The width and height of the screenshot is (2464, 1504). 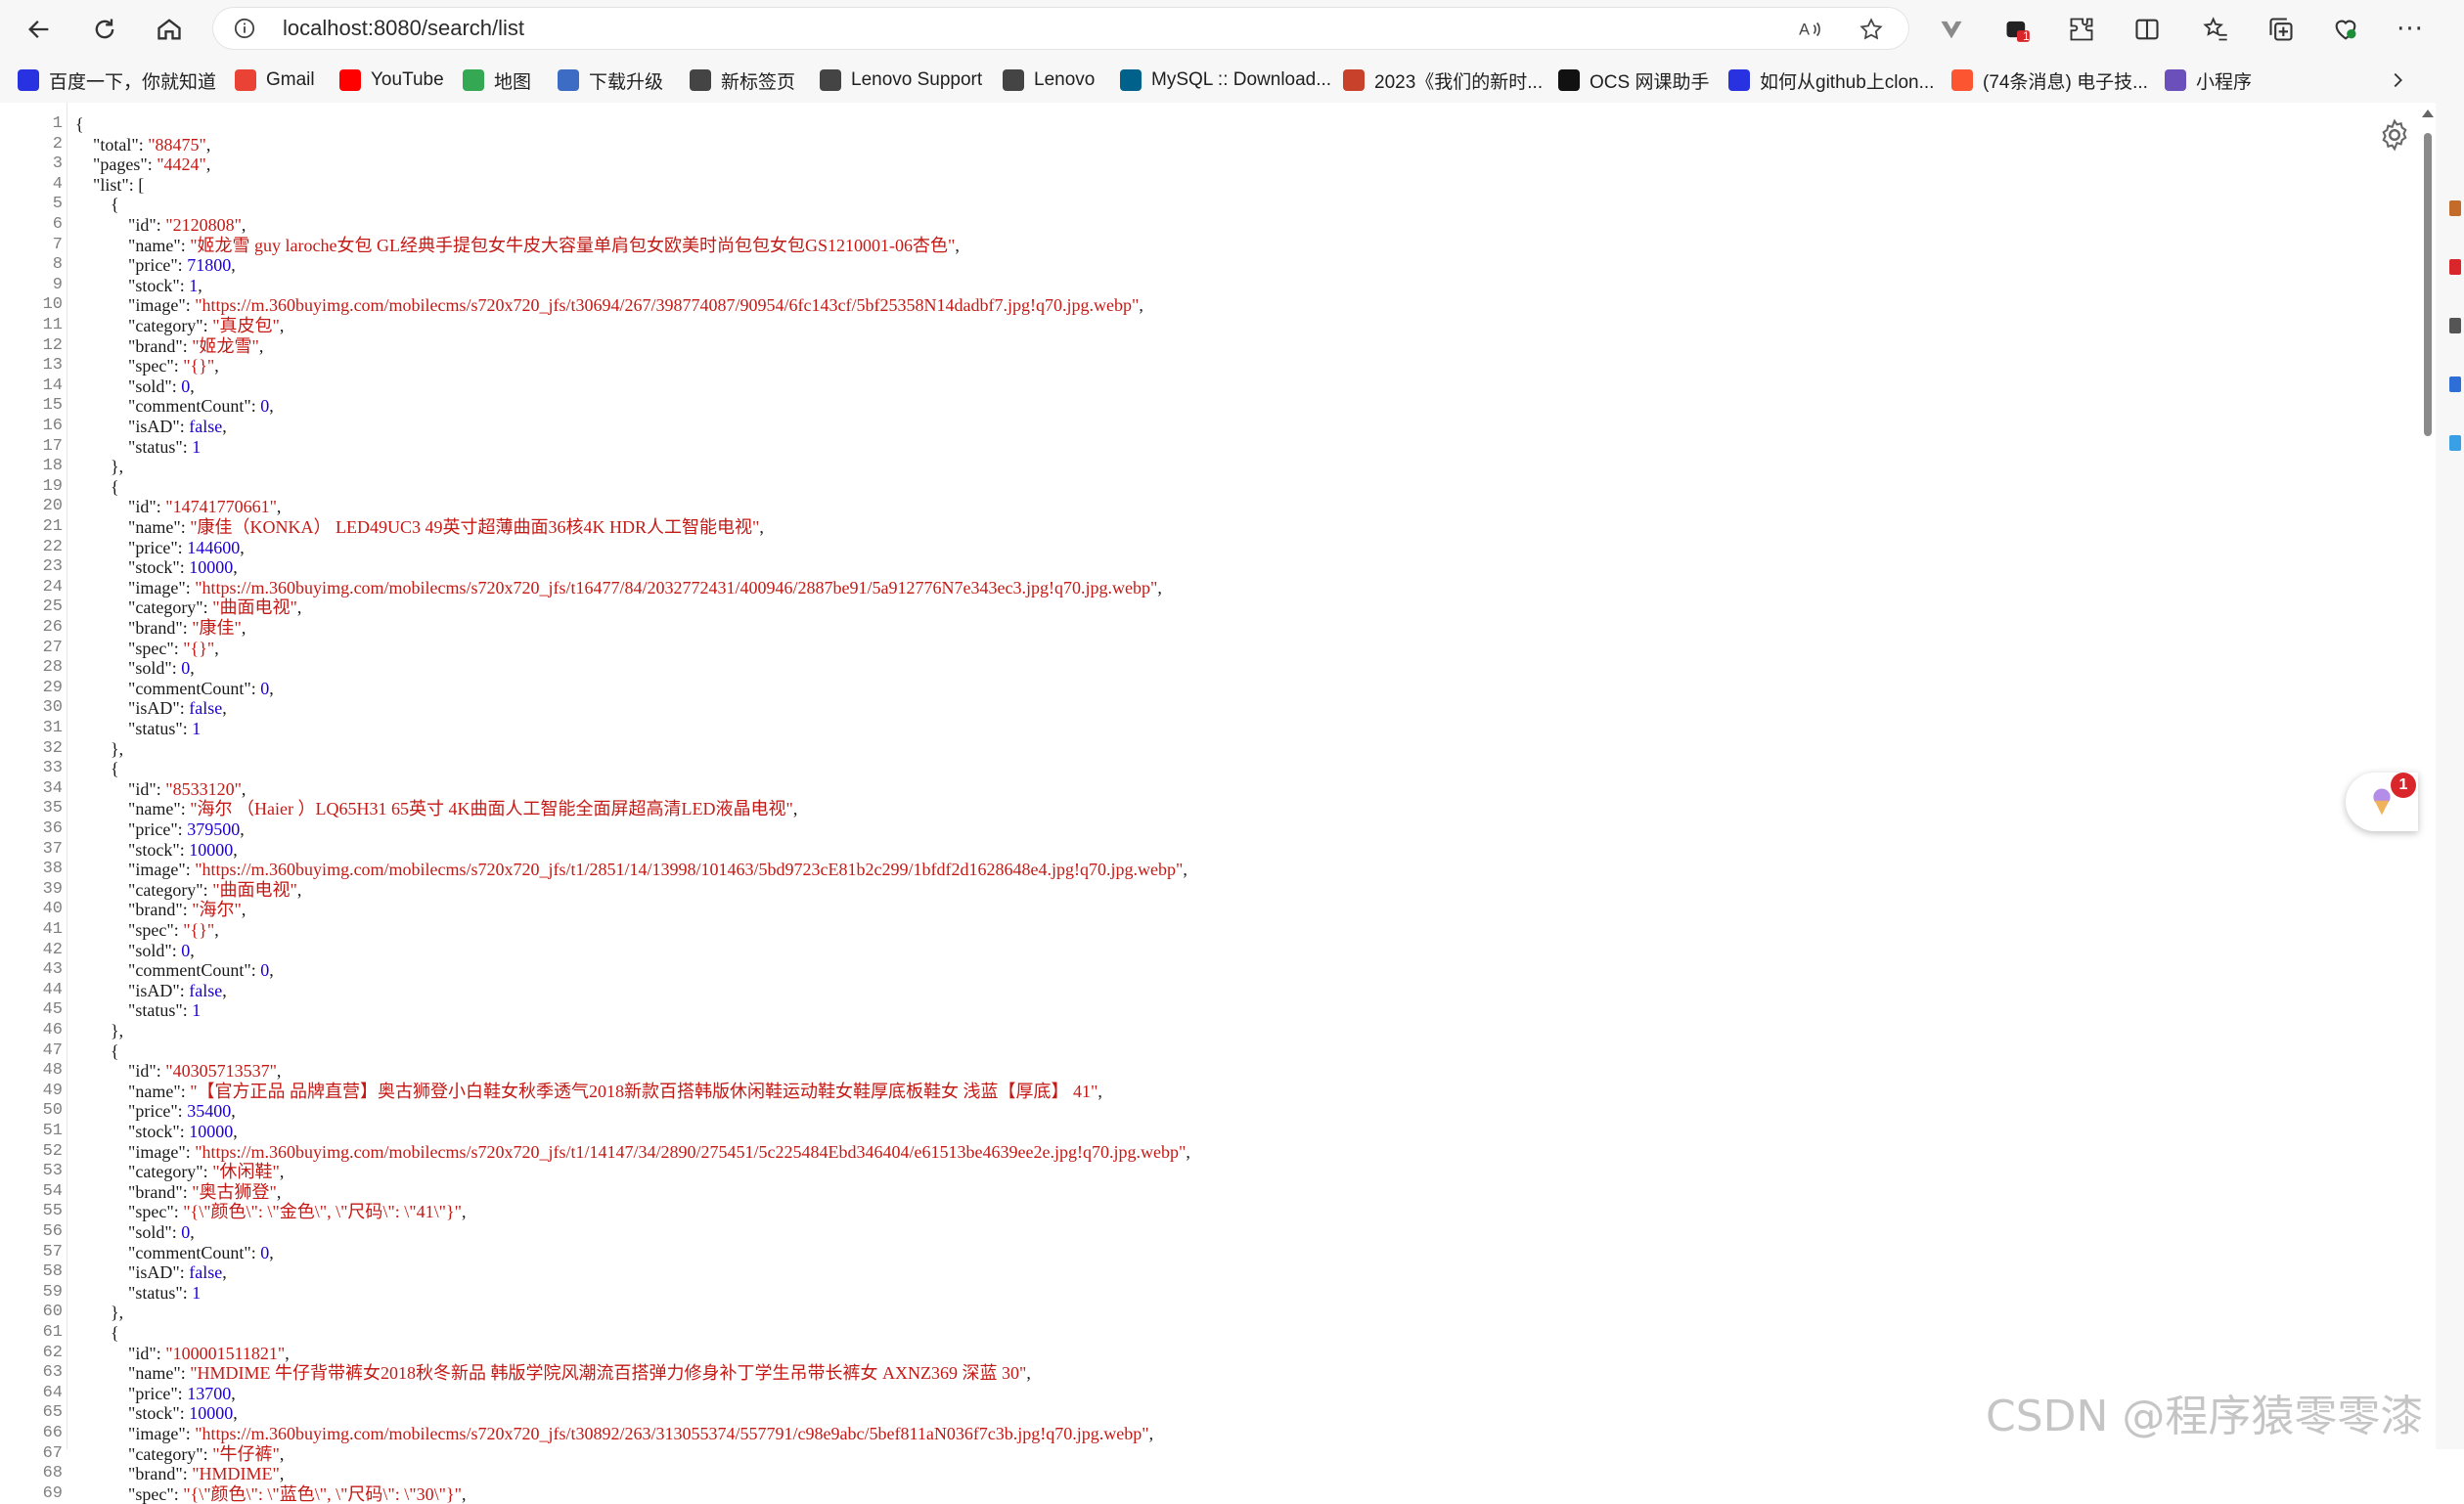 What do you see at coordinates (350, 80) in the screenshot?
I see `youtube-icon` at bounding box center [350, 80].